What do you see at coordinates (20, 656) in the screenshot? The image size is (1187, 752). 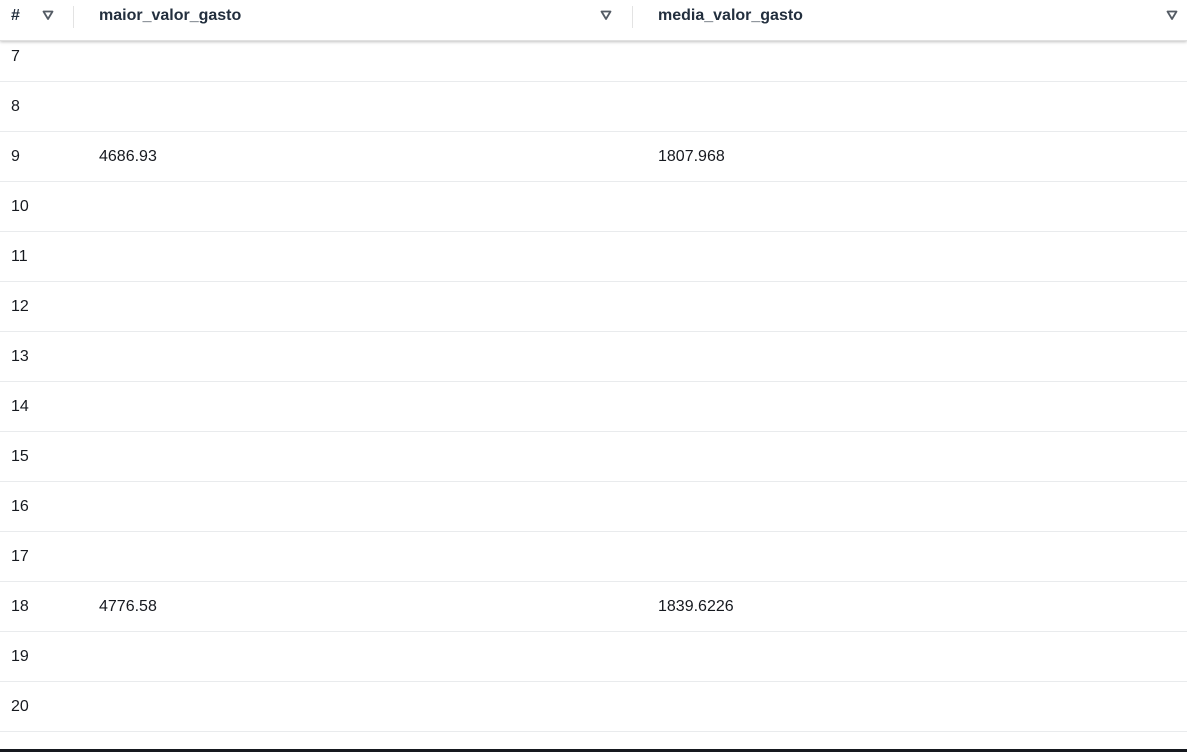 I see `row-index-cell: 19` at bounding box center [20, 656].